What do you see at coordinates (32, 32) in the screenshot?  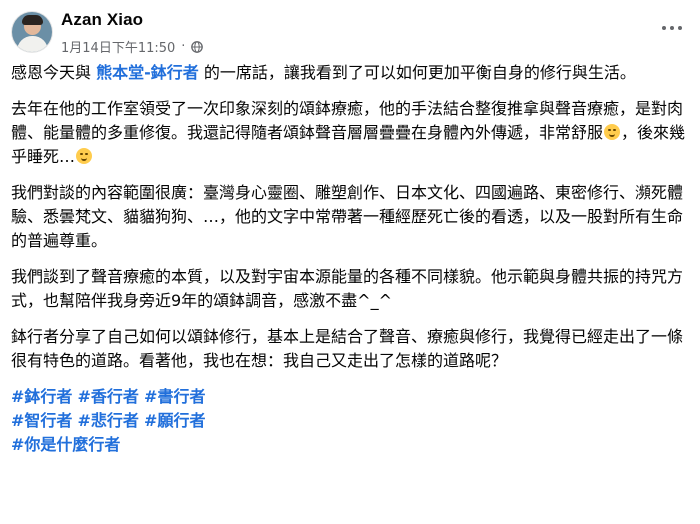 I see `avatar` at bounding box center [32, 32].